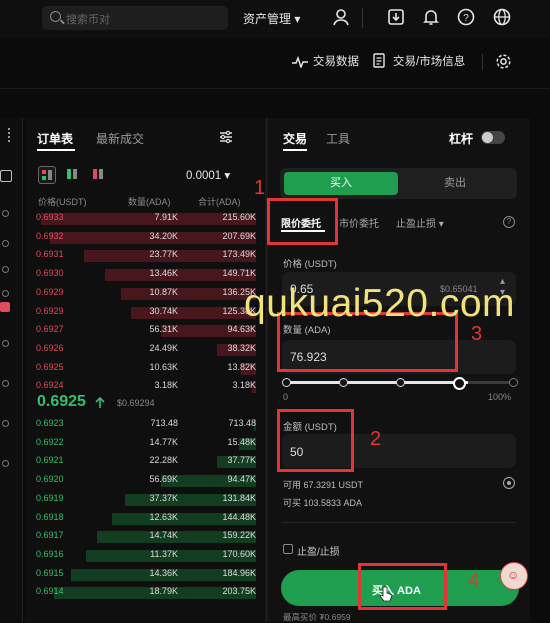 Image resolution: width=550 pixels, height=623 pixels. Describe the element at coordinates (164, 423) in the screenshot. I see `bid-qty: 713.48` at that location.